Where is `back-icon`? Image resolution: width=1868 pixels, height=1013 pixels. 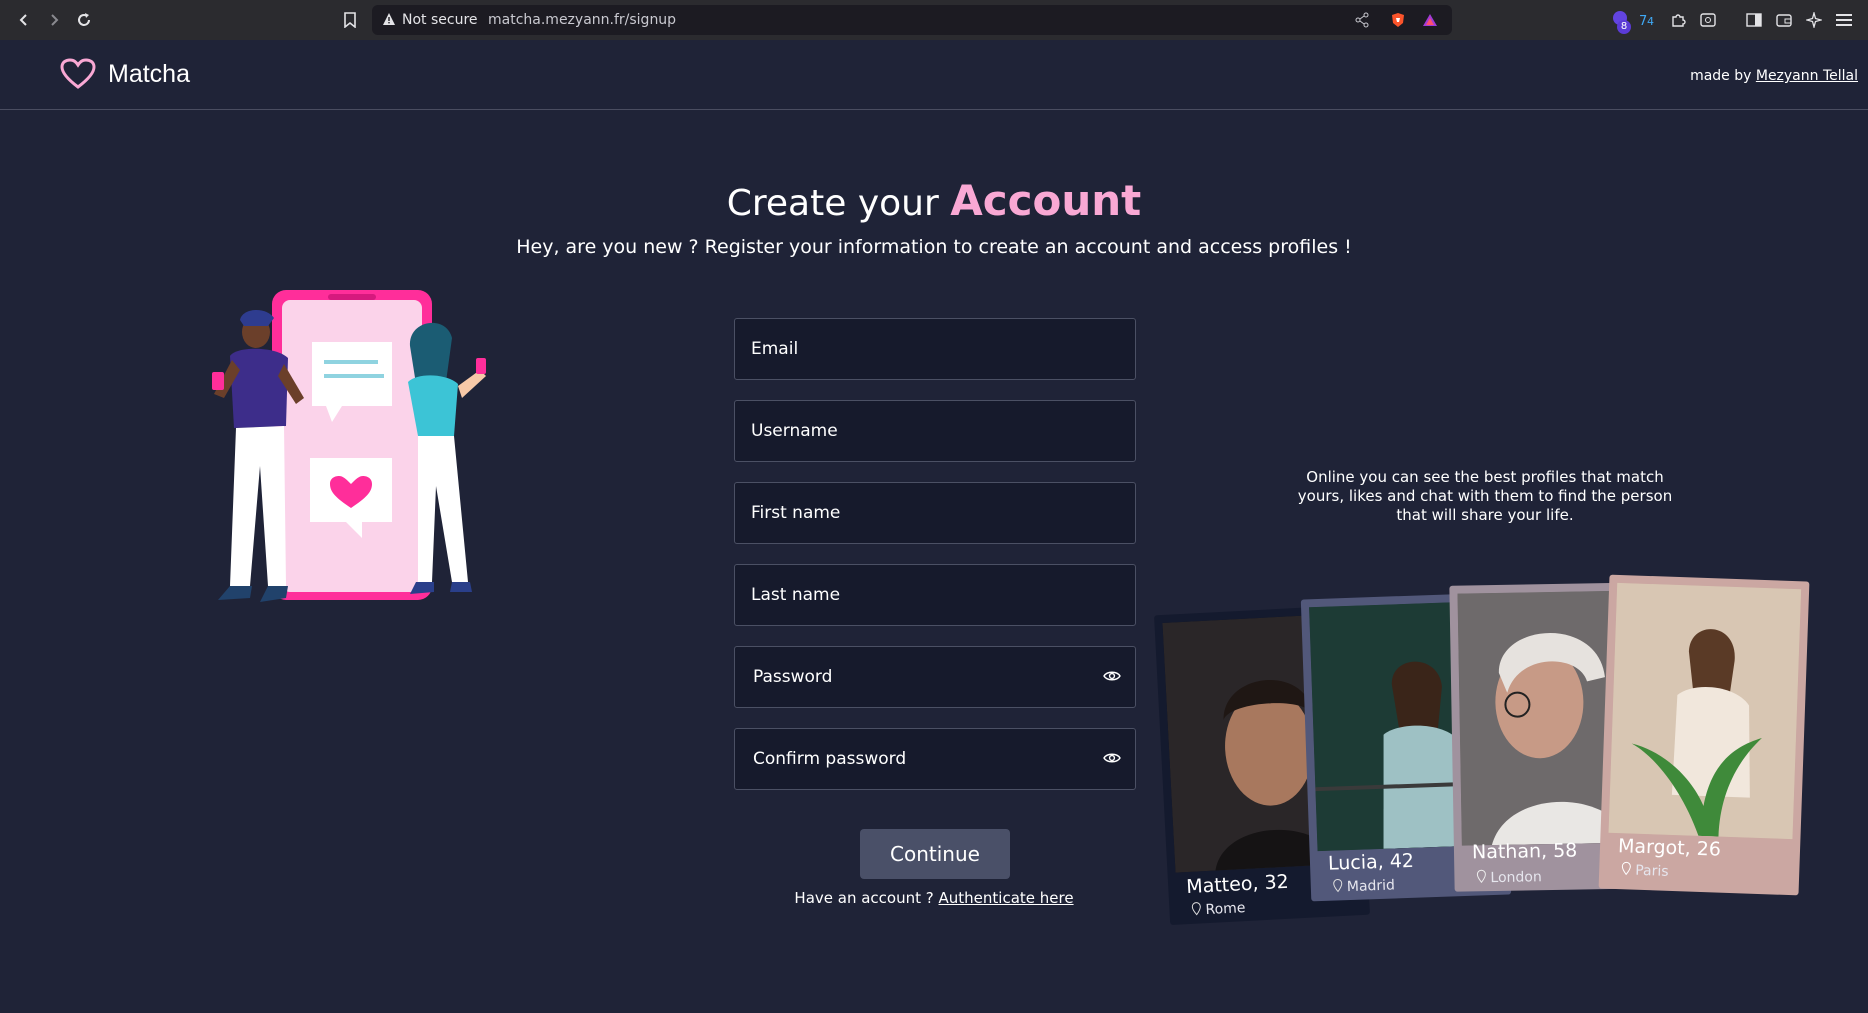 back-icon is located at coordinates (24, 20).